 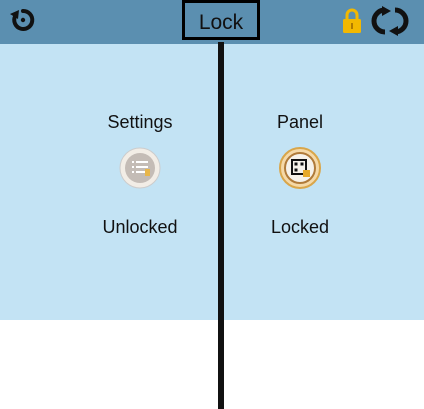 What do you see at coordinates (140, 122) in the screenshot?
I see `app-label-settings: Settings` at bounding box center [140, 122].